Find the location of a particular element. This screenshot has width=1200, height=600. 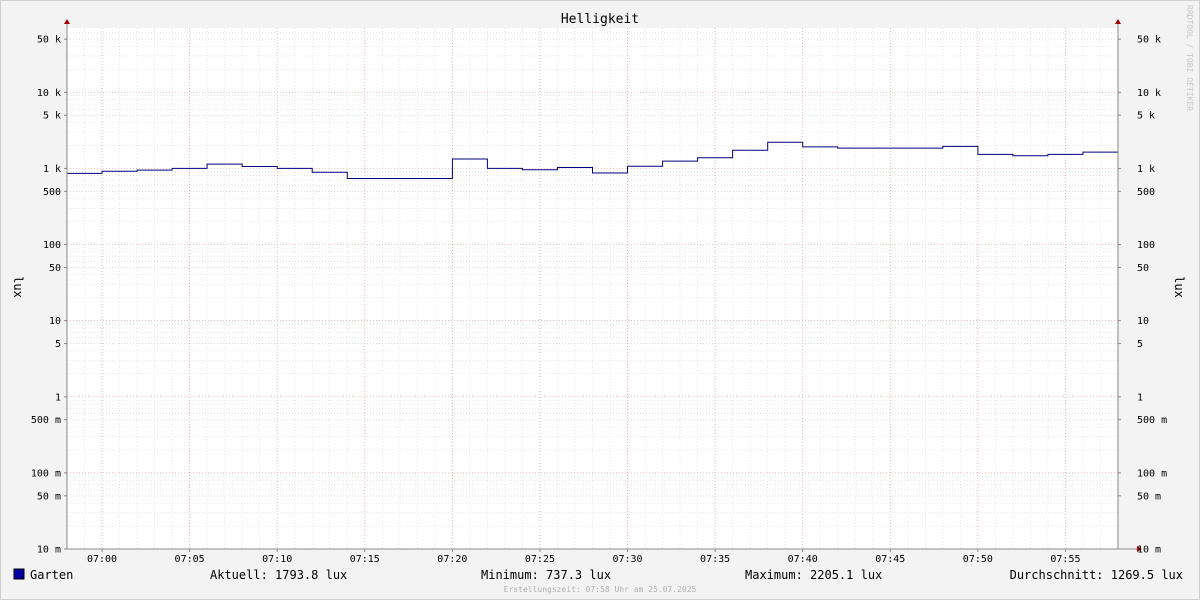

x-tick-label: 07:45 is located at coordinates (890, 559).